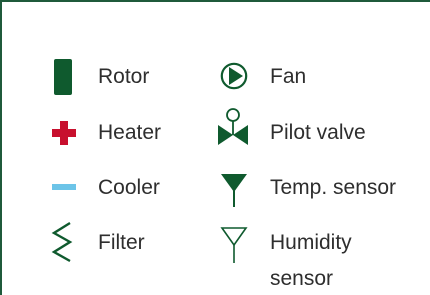 This screenshot has width=430, height=295. Describe the element at coordinates (124, 76) in the screenshot. I see `rotor-label: Rotor` at that location.